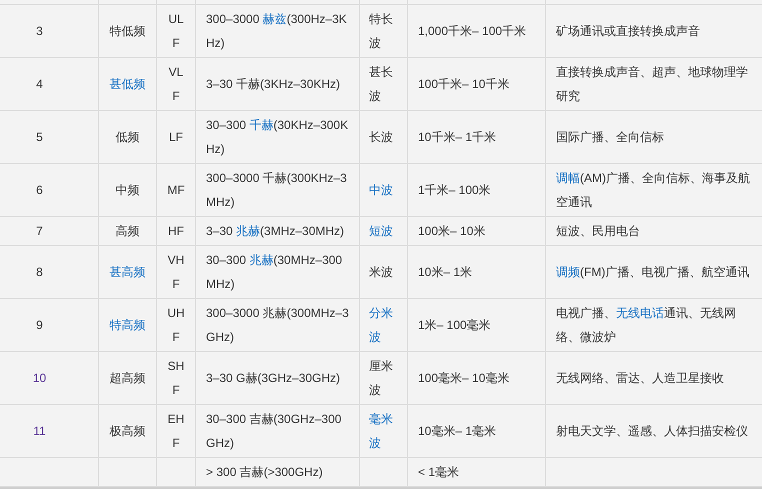  Describe the element at coordinates (49, 83) in the screenshot. I see `table-cell: 4` at that location.